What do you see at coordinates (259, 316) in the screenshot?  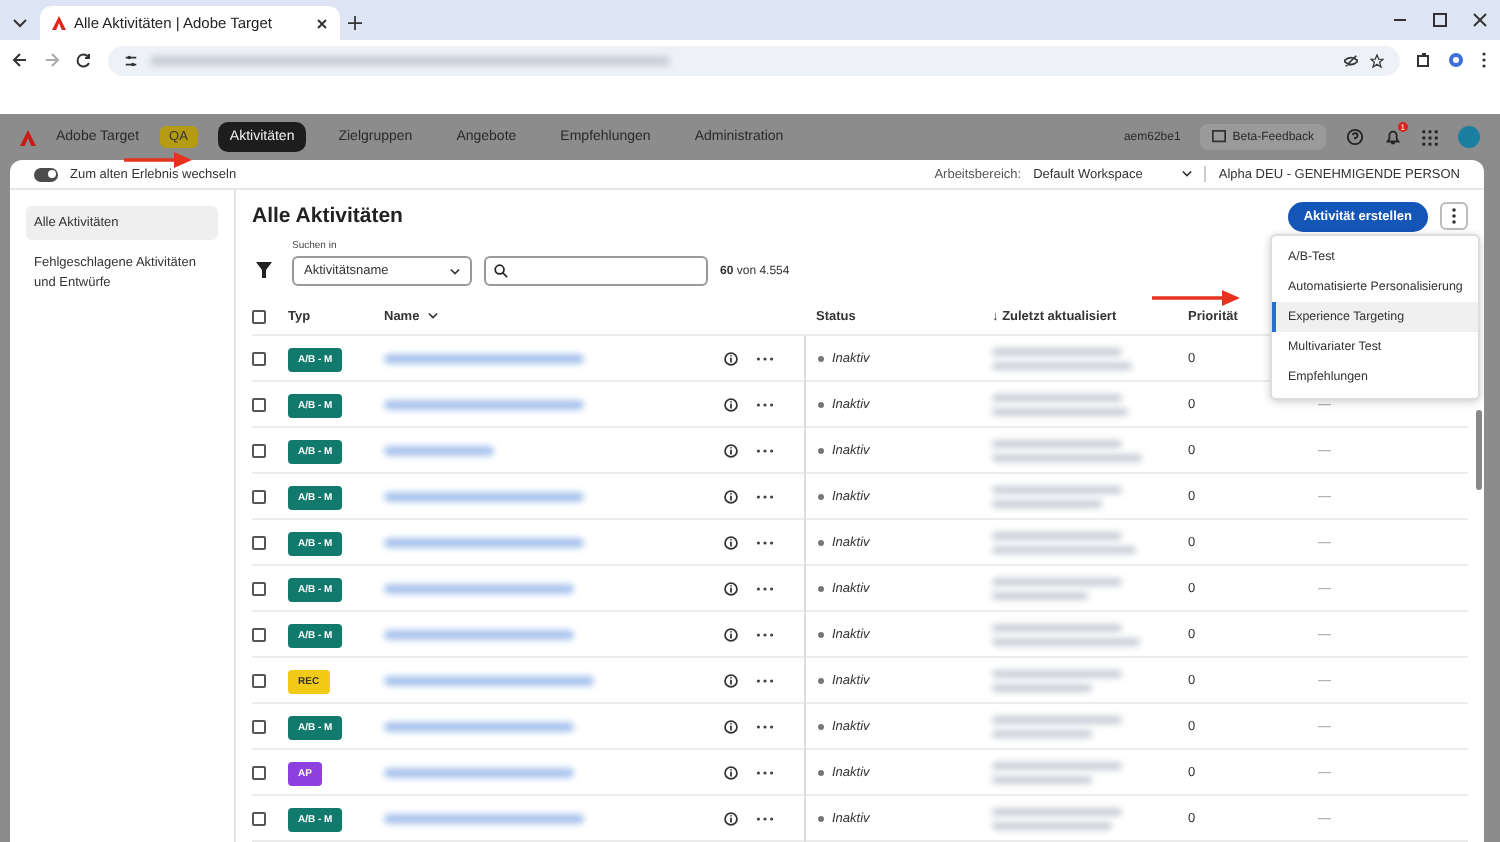 I see `select-all-checkbox` at bounding box center [259, 316].